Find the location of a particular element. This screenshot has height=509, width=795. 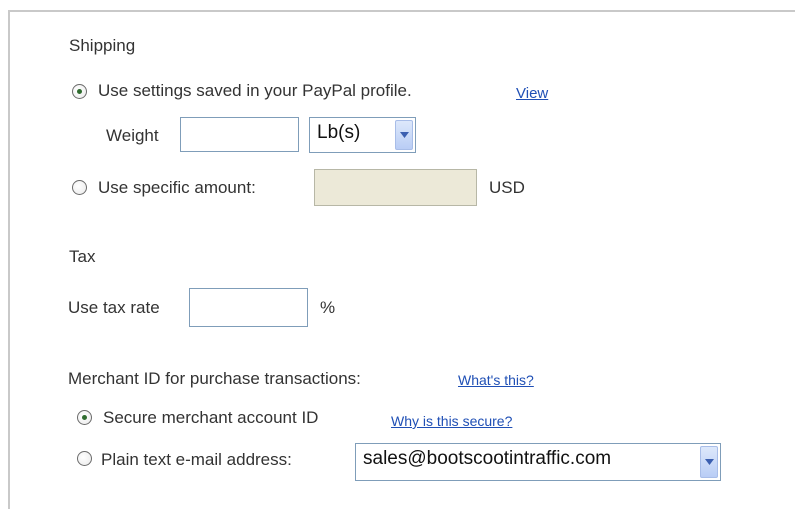

secure-merchant-label: Secure merchant account ID is located at coordinates (211, 417).